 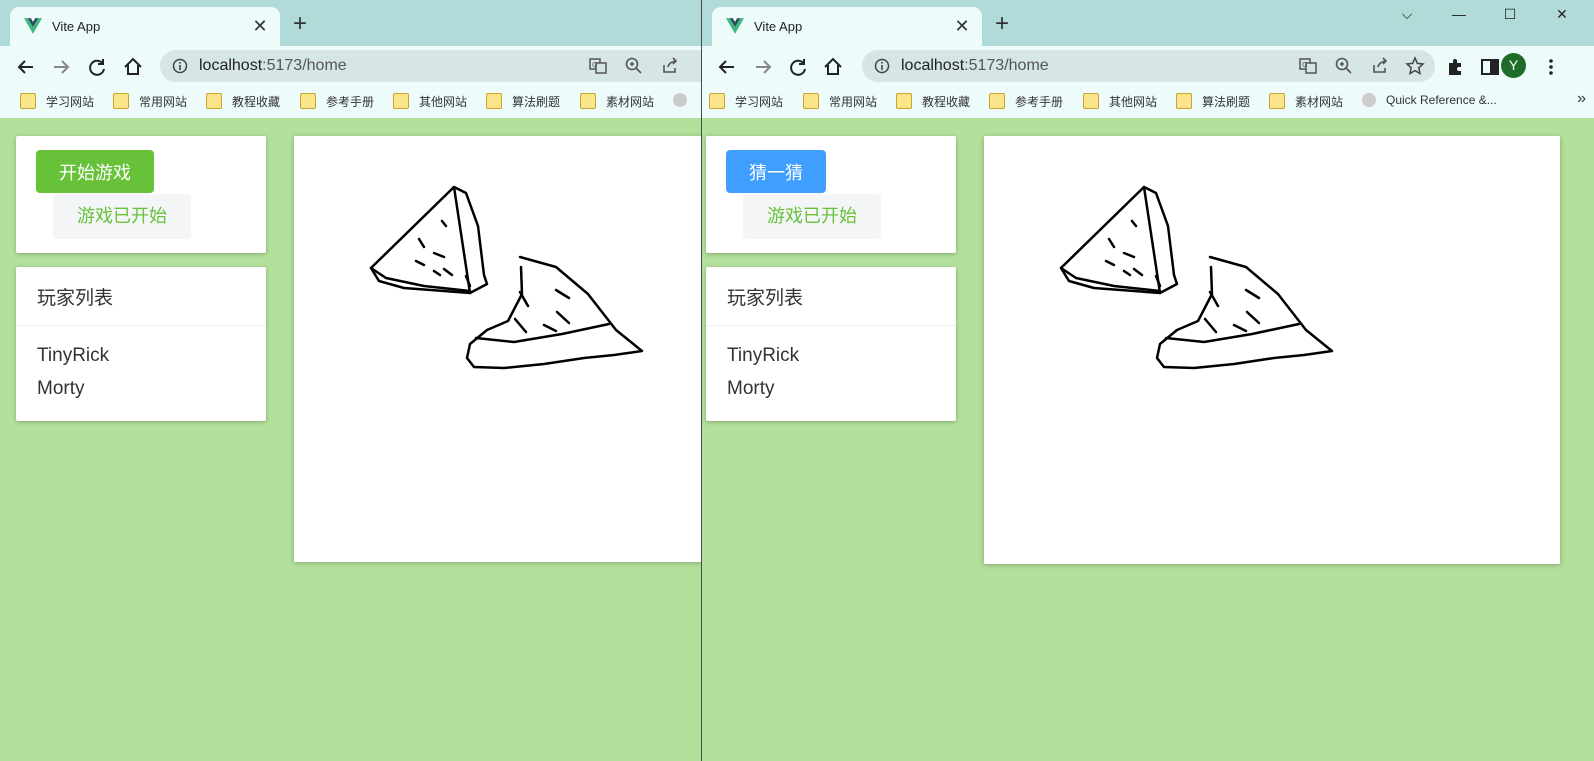 I want to click on game-control-card: 猜一猜 游戏已开始, so click(x=831, y=194).